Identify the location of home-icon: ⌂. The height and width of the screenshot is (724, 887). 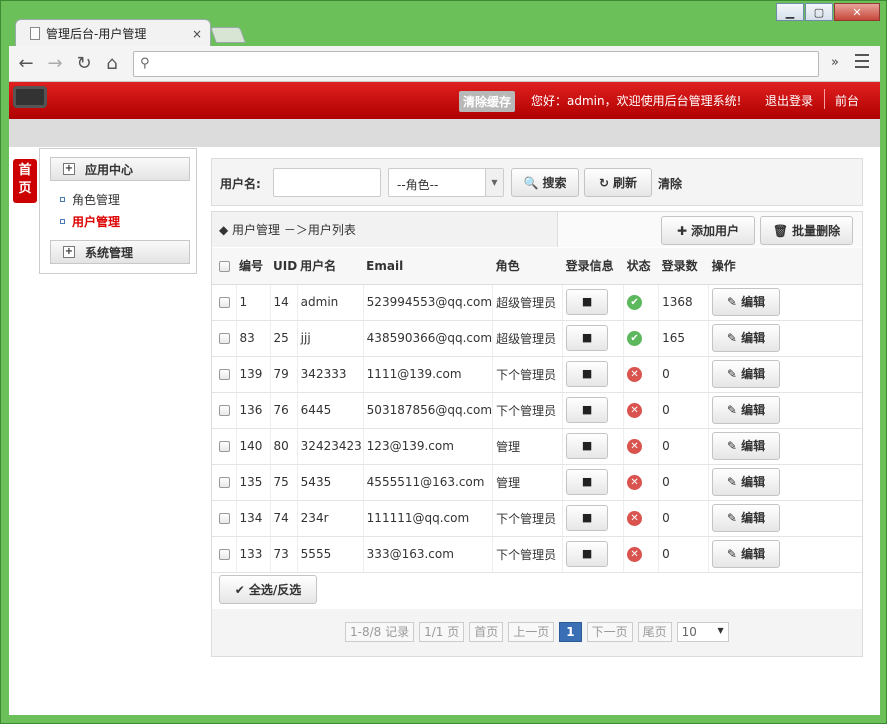
(112, 63).